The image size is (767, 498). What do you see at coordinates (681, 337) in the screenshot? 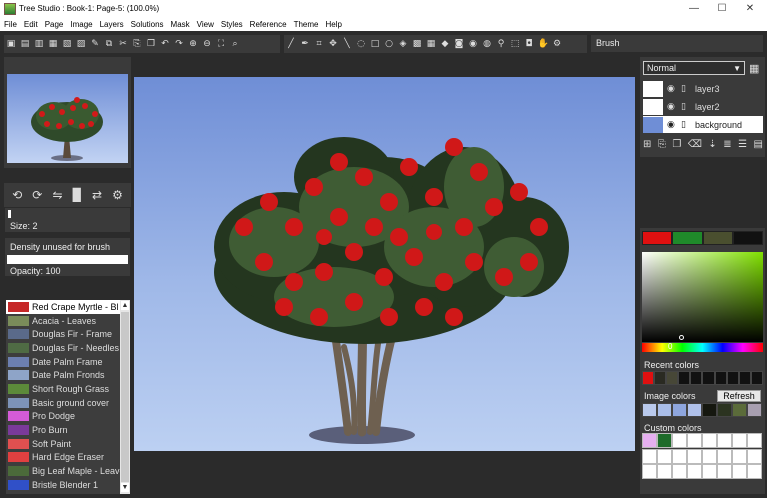
I see `picker-cursor` at bounding box center [681, 337].